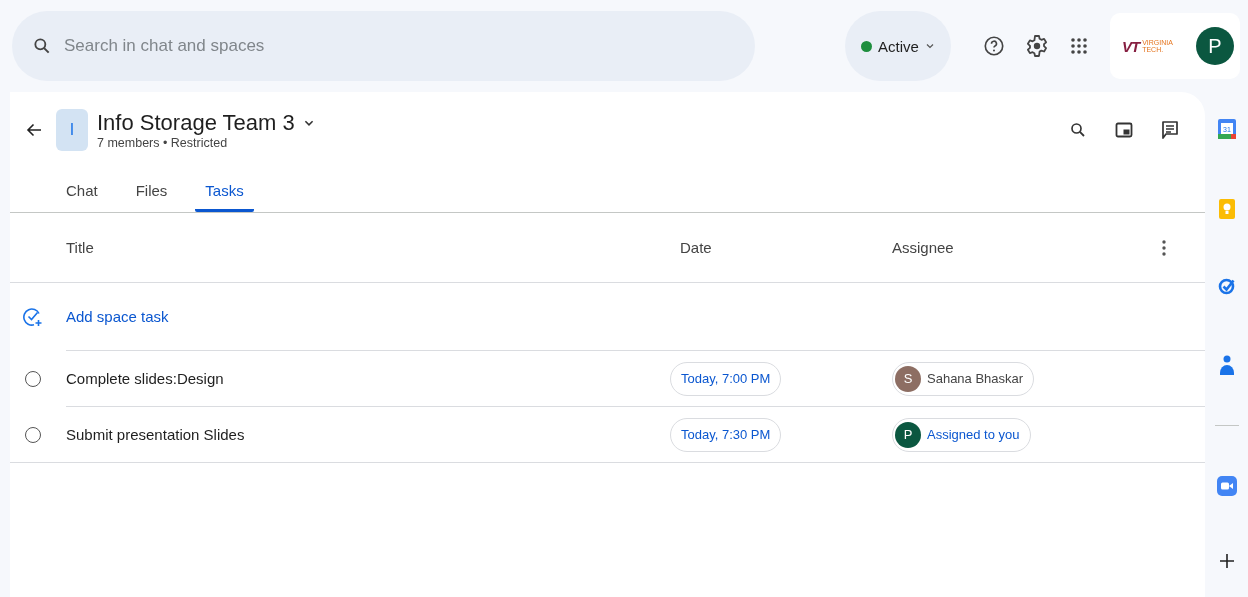 Image resolution: width=1248 pixels, height=597 pixels. I want to click on date-chip: Today, 7:30 PM, so click(726, 434).